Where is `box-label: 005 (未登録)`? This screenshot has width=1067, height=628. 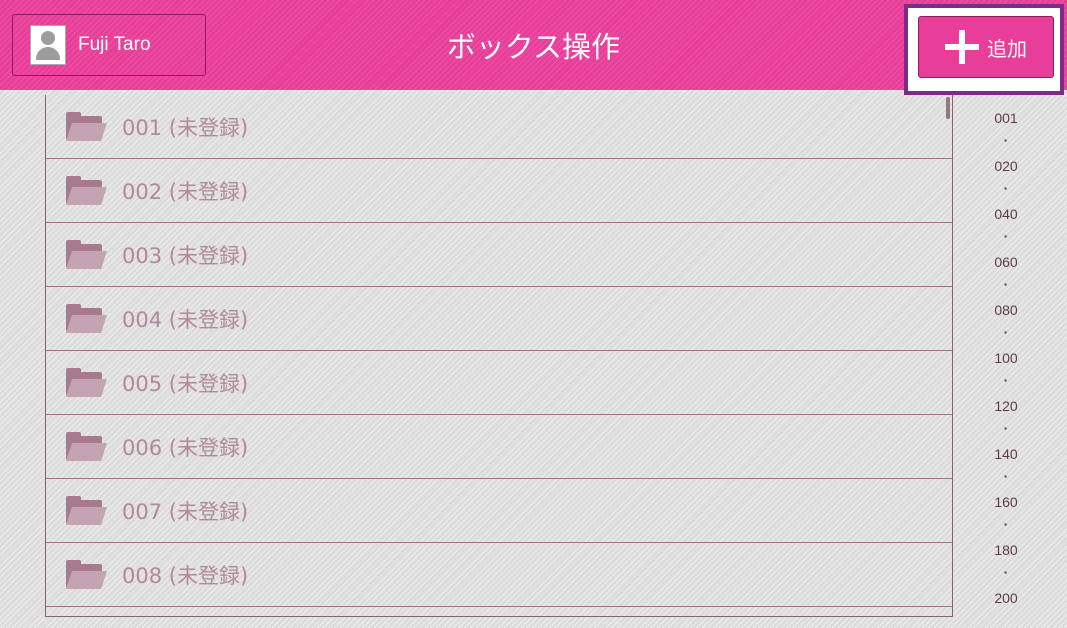
box-label: 005 (未登録) is located at coordinates (185, 383).